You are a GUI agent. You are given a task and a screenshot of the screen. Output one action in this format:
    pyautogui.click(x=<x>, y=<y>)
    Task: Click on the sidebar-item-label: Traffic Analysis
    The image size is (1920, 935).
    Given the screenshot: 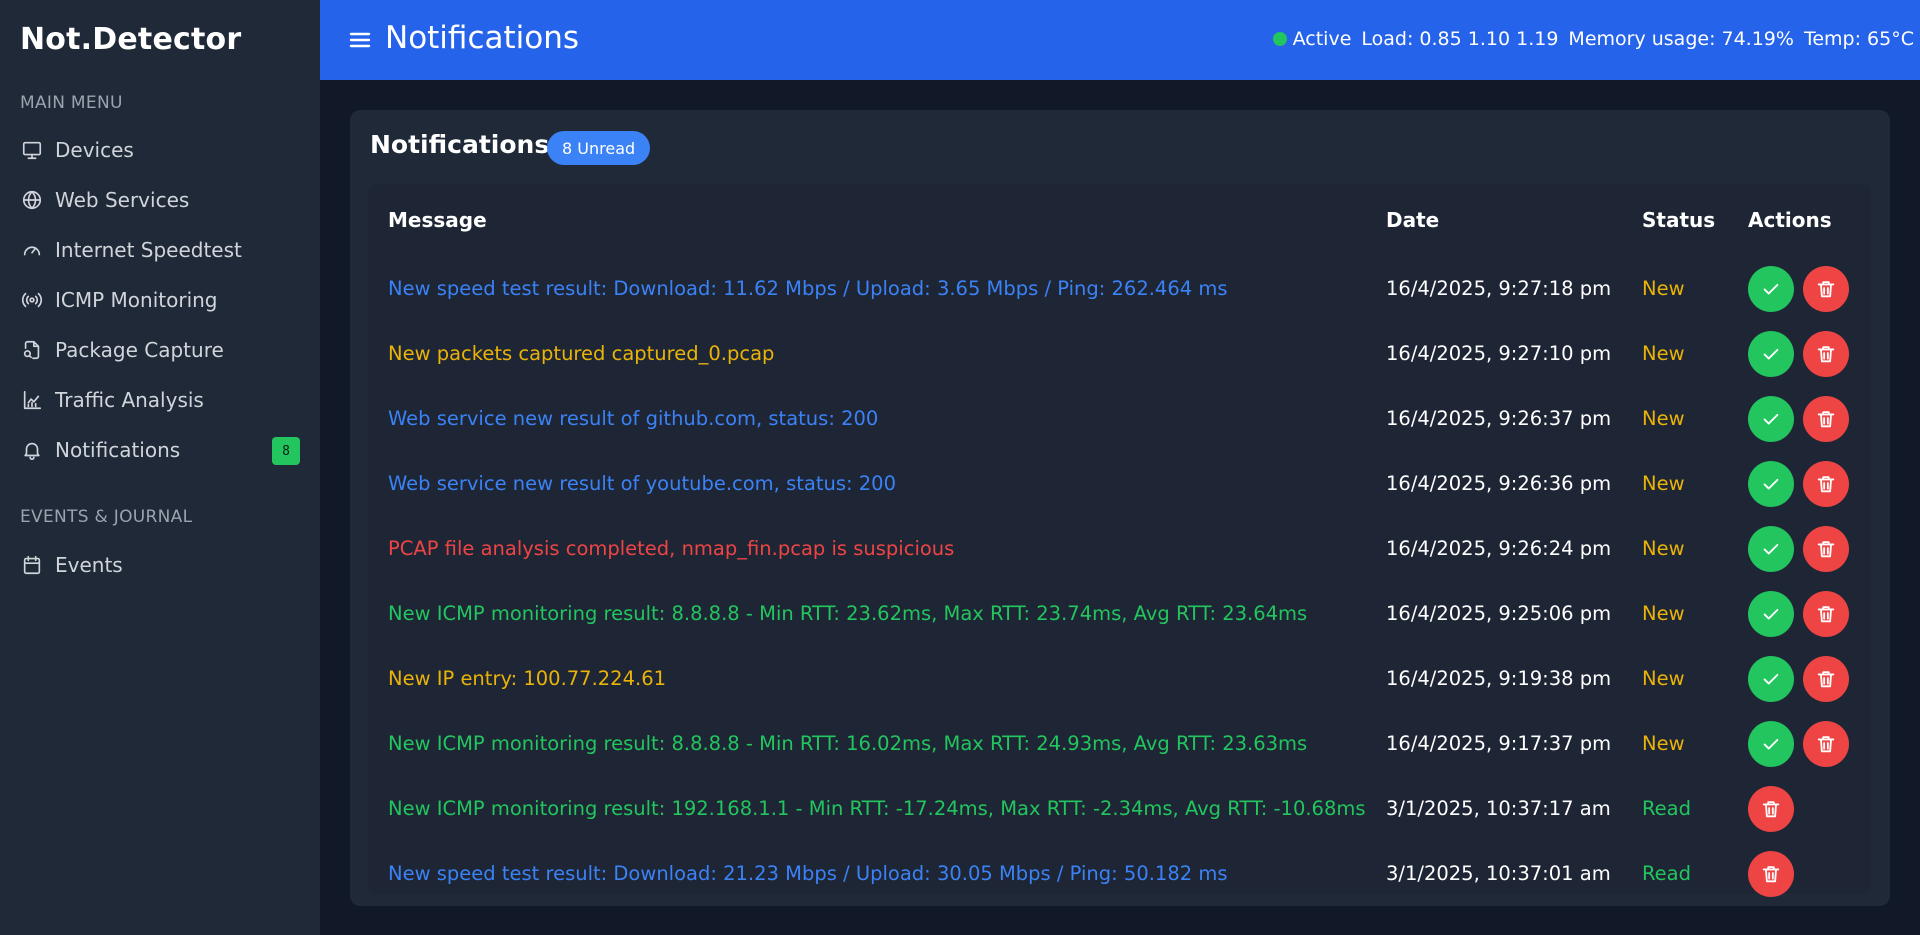 What is the action you would take?
    pyautogui.click(x=129, y=400)
    